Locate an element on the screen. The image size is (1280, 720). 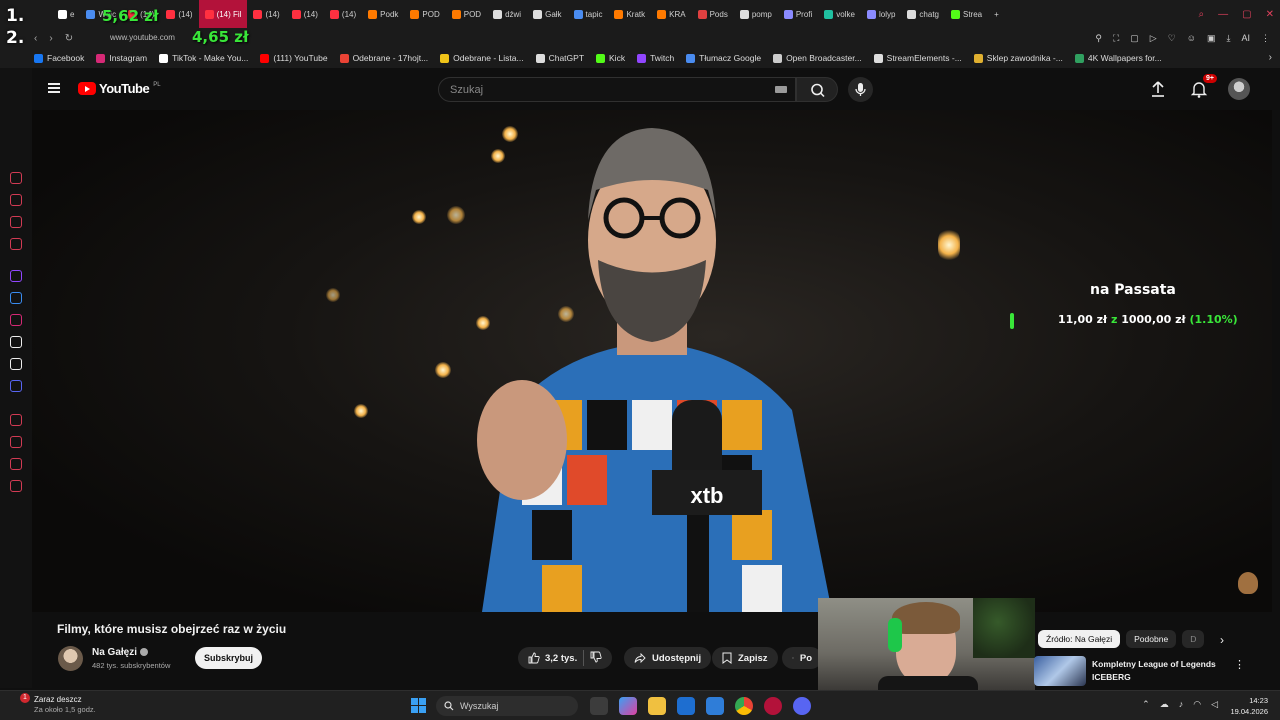
sidebar-tiktok-icon is located at coordinates (16, 342).